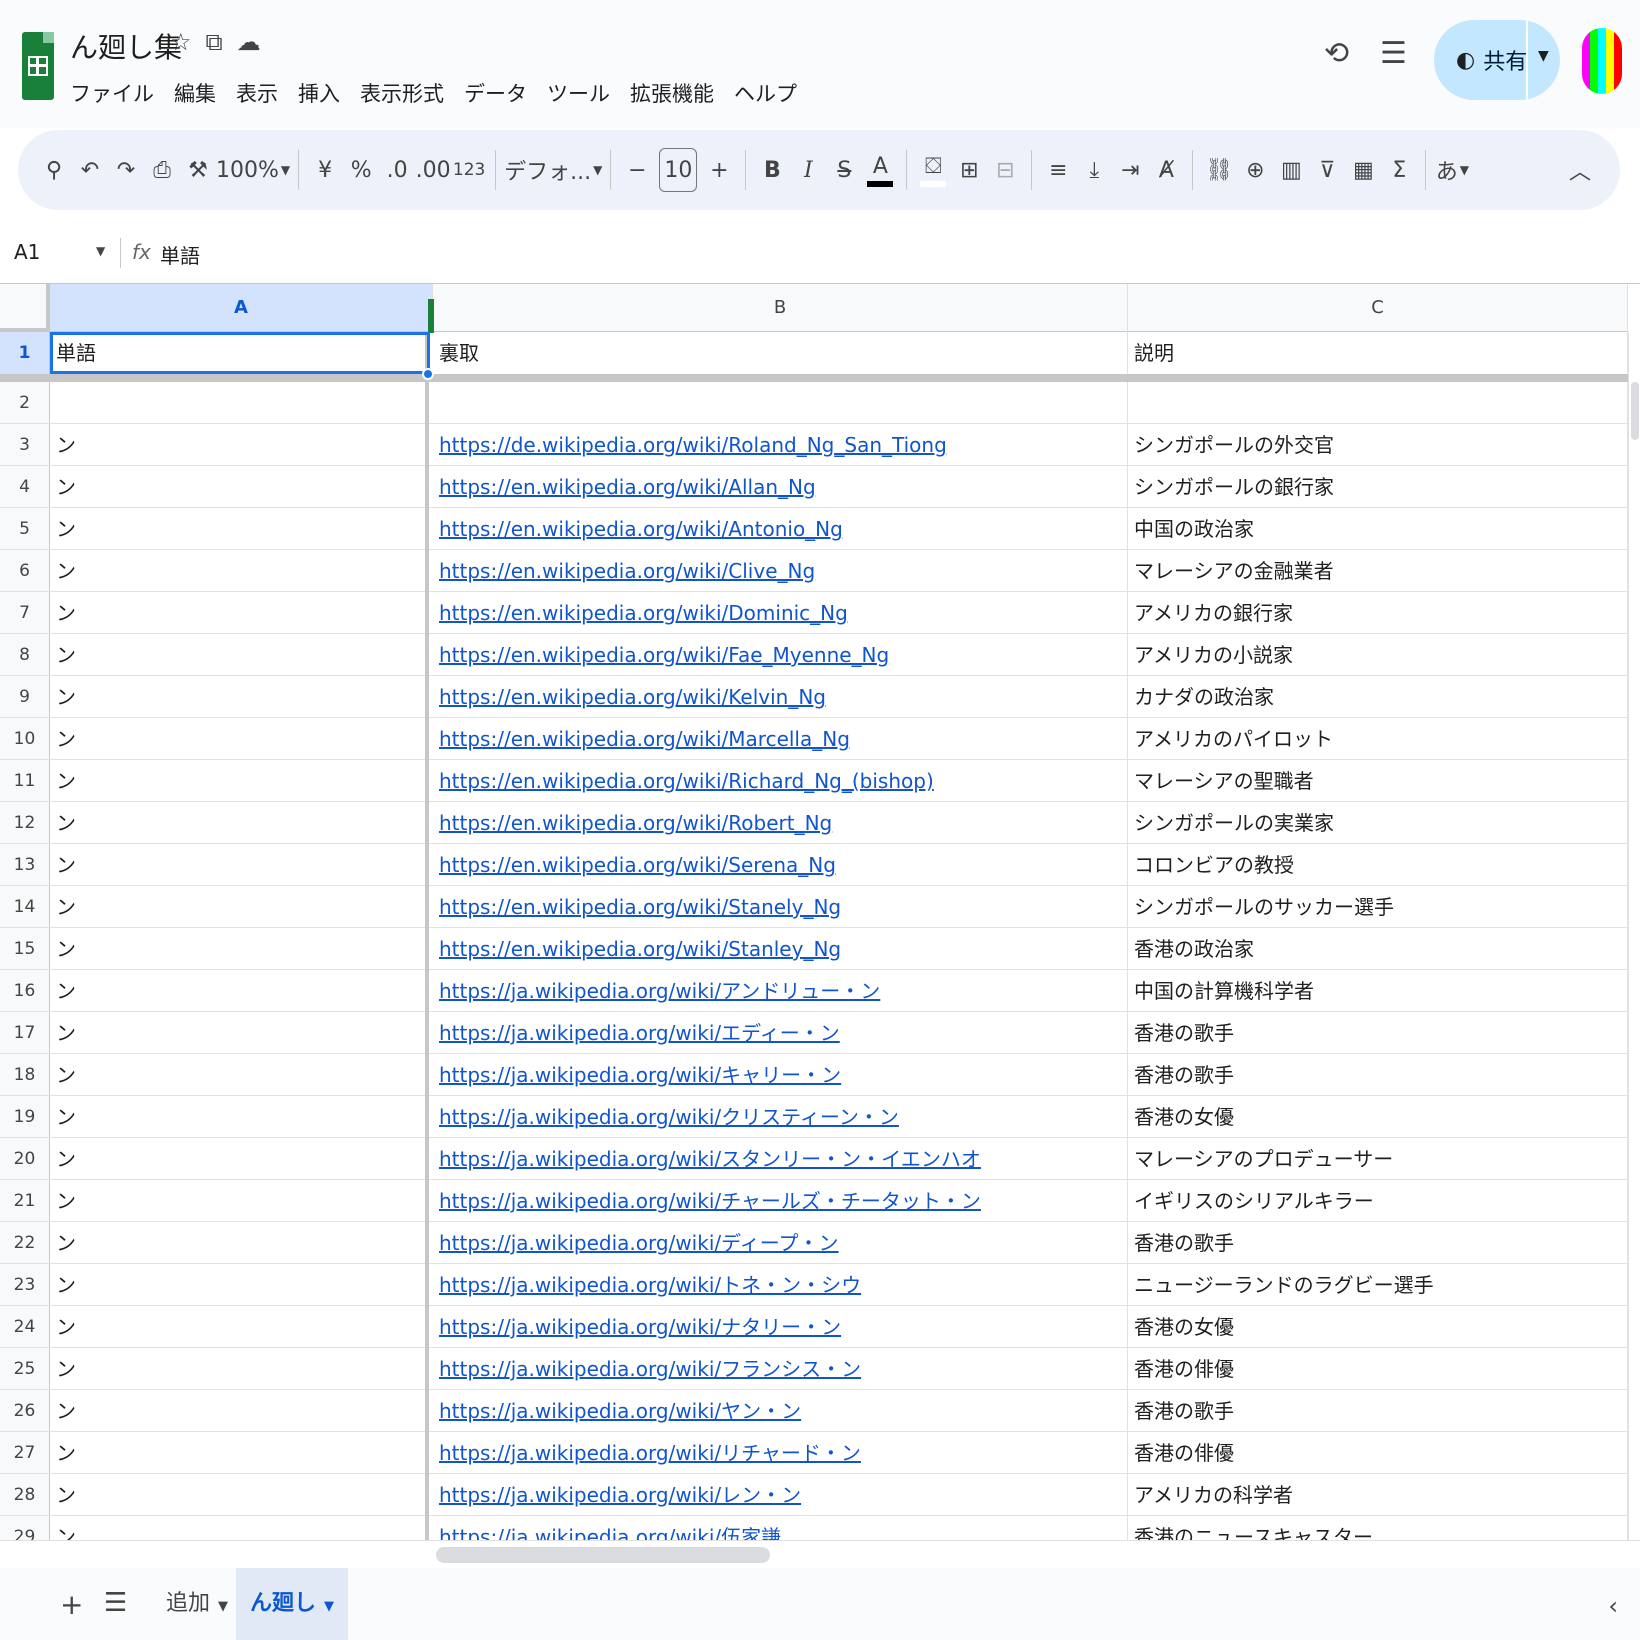 The height and width of the screenshot is (1640, 1640). What do you see at coordinates (253, 170) in the screenshot?
I see `zoom-select: 100% ▼` at bounding box center [253, 170].